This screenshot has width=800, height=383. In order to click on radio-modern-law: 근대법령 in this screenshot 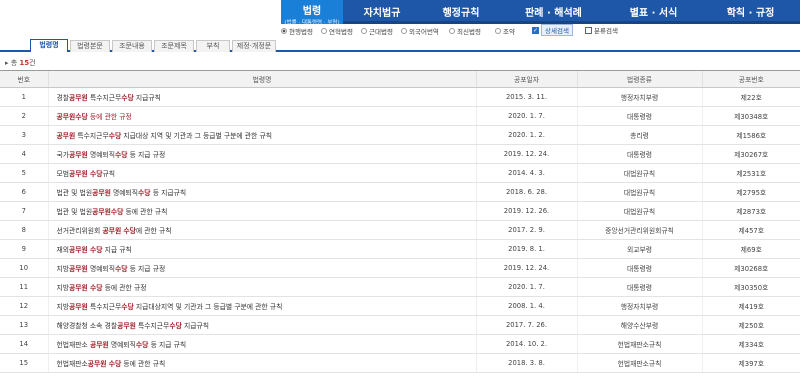, I will do `click(377, 31)`.